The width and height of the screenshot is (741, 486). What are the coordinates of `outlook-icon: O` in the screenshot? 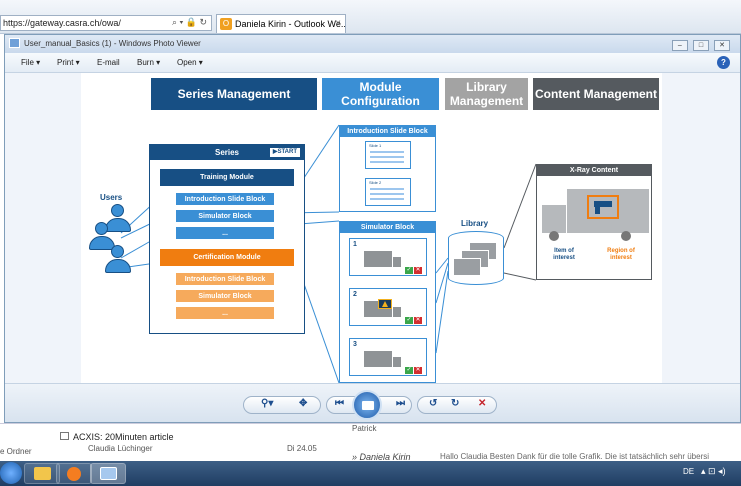 It's located at (226, 24).